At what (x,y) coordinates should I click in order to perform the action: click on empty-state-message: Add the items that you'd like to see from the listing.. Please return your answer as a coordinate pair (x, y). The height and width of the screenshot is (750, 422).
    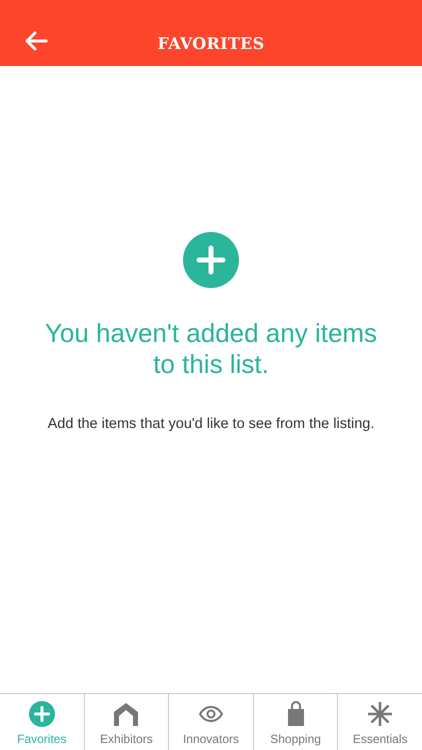
    Looking at the image, I should click on (211, 424).